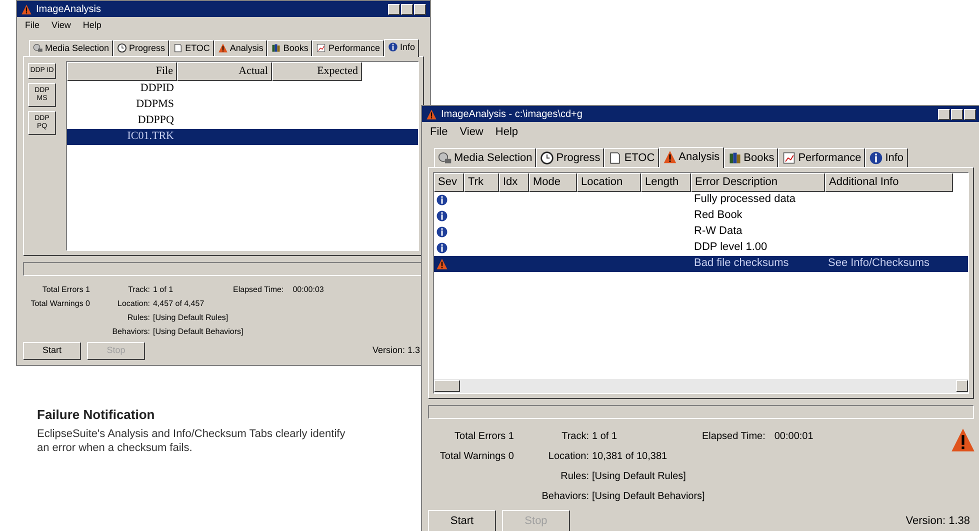  What do you see at coordinates (396, 351) in the screenshot?
I see `version-label: Version: 1.3` at bounding box center [396, 351].